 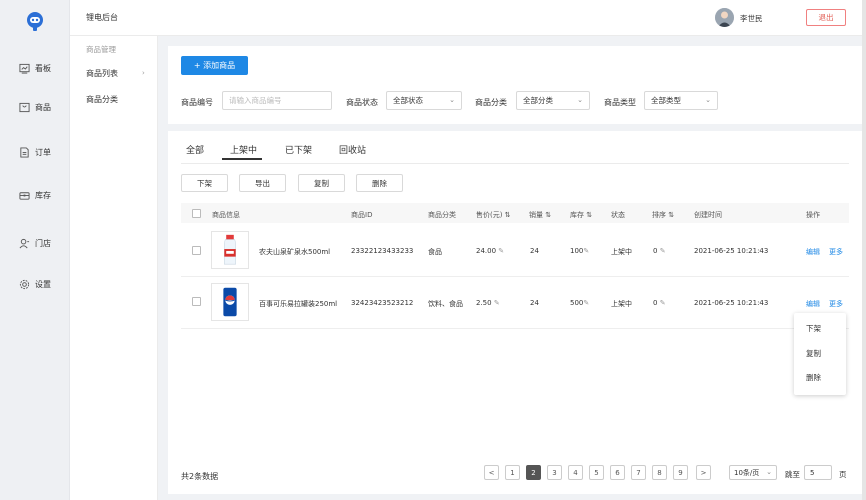 What do you see at coordinates (24, 68) in the screenshot?
I see `dashboard-icon` at bounding box center [24, 68].